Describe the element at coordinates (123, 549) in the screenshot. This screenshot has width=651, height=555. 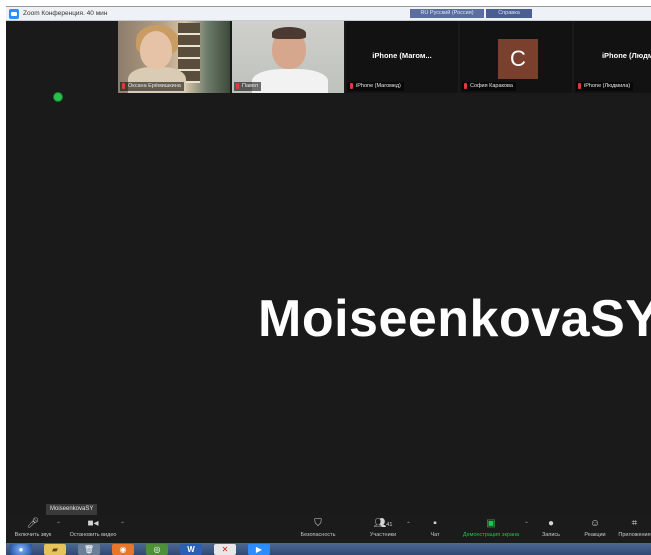
I see `firefox-icon: ◉` at that location.